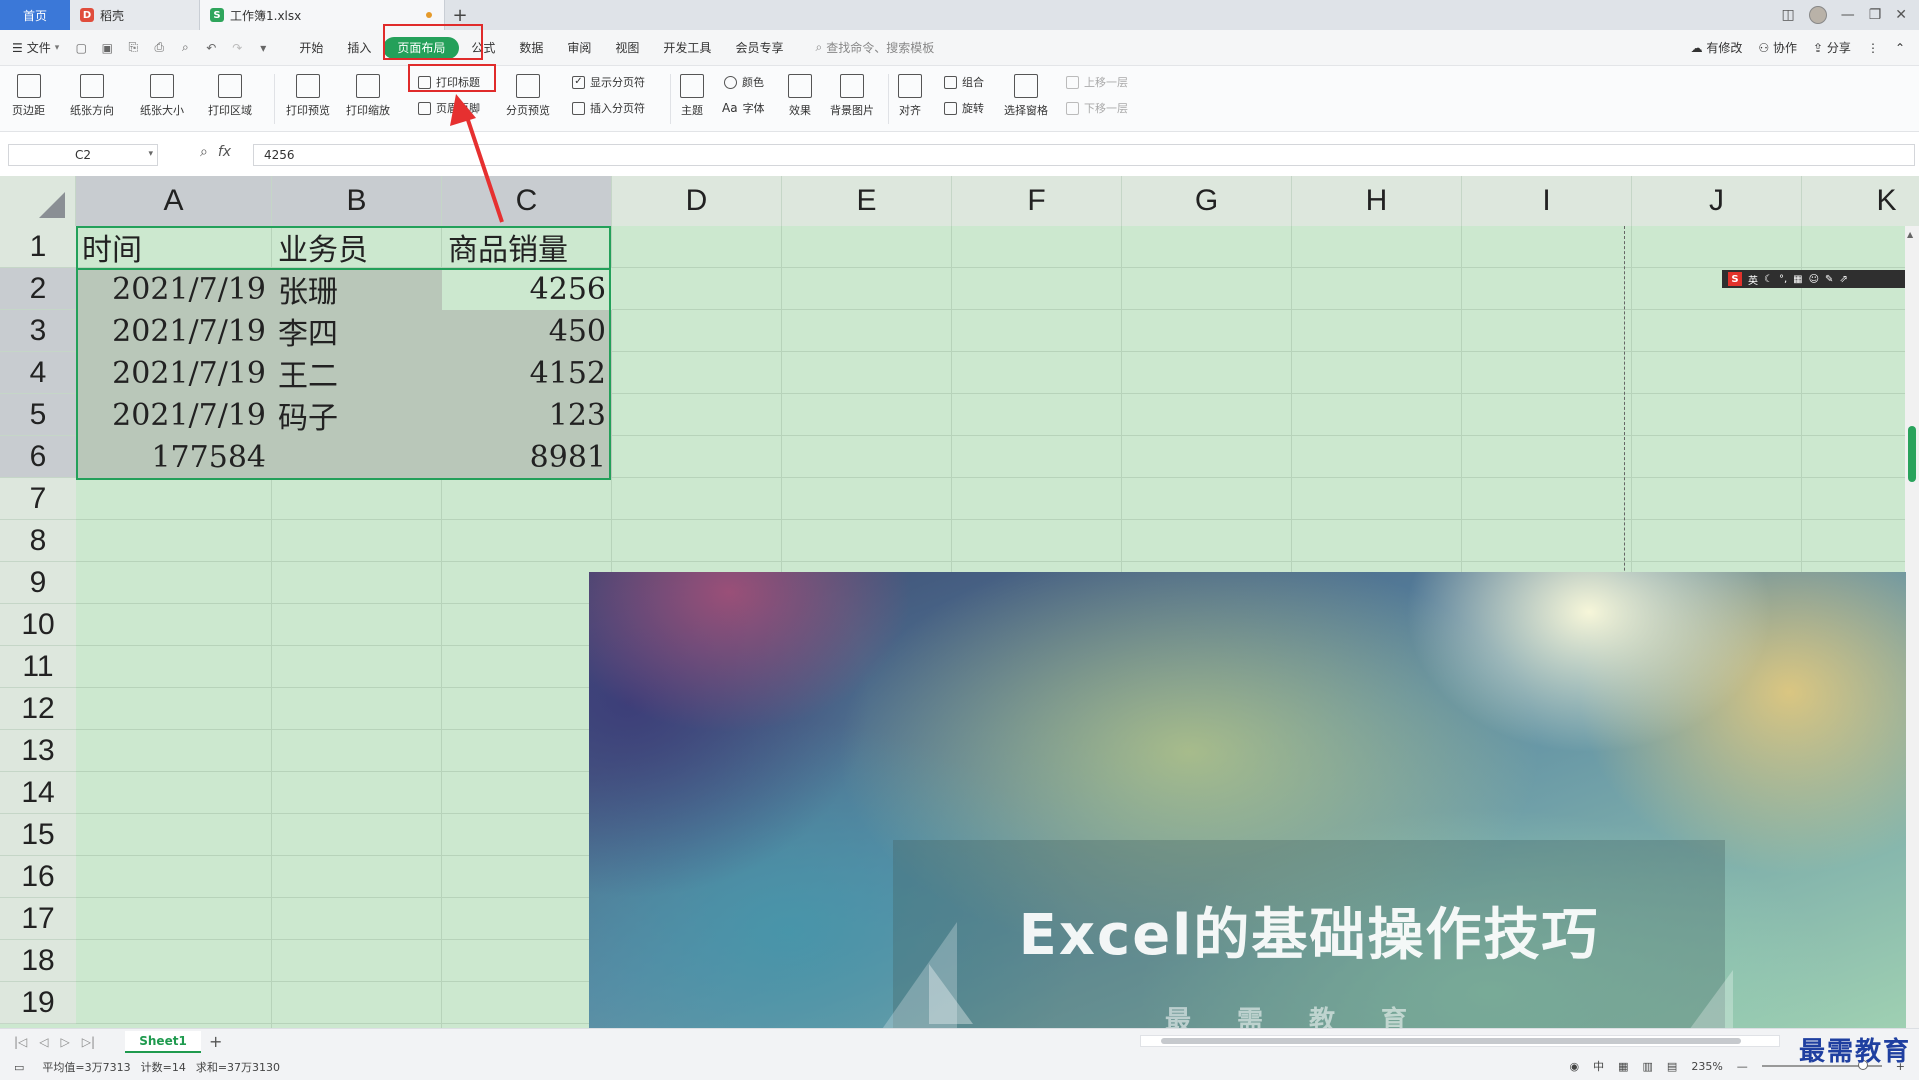  I want to click on new-file-icon: ▢, so click(81, 48).